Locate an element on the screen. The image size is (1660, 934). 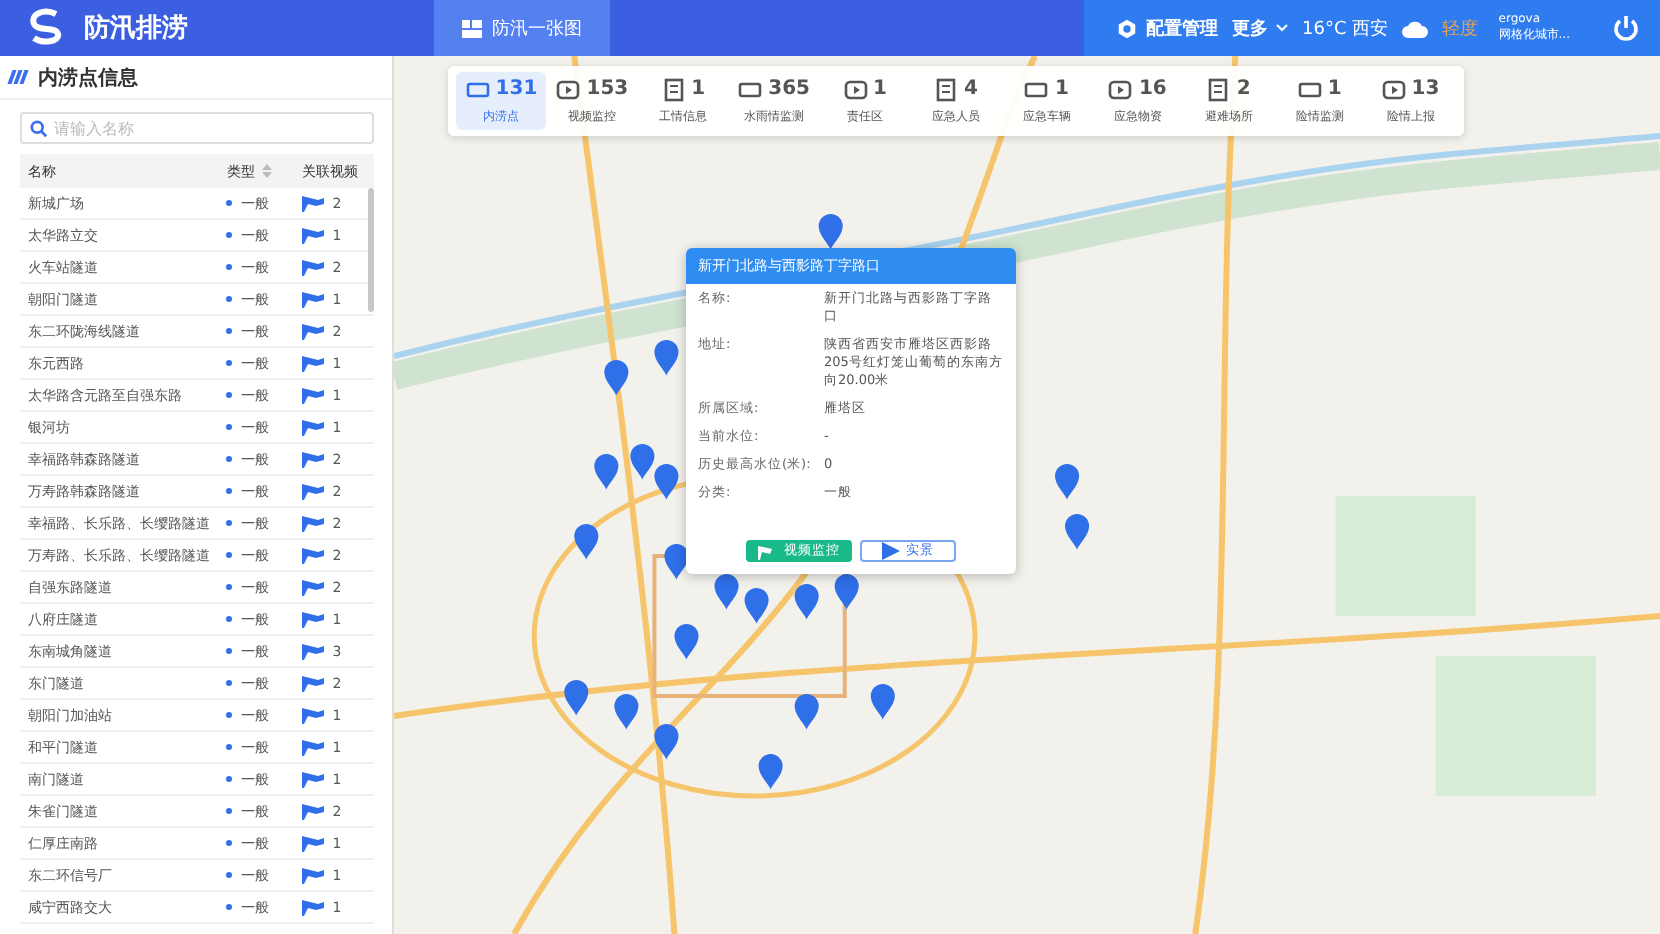
scrollbar is located at coordinates (371, 250).